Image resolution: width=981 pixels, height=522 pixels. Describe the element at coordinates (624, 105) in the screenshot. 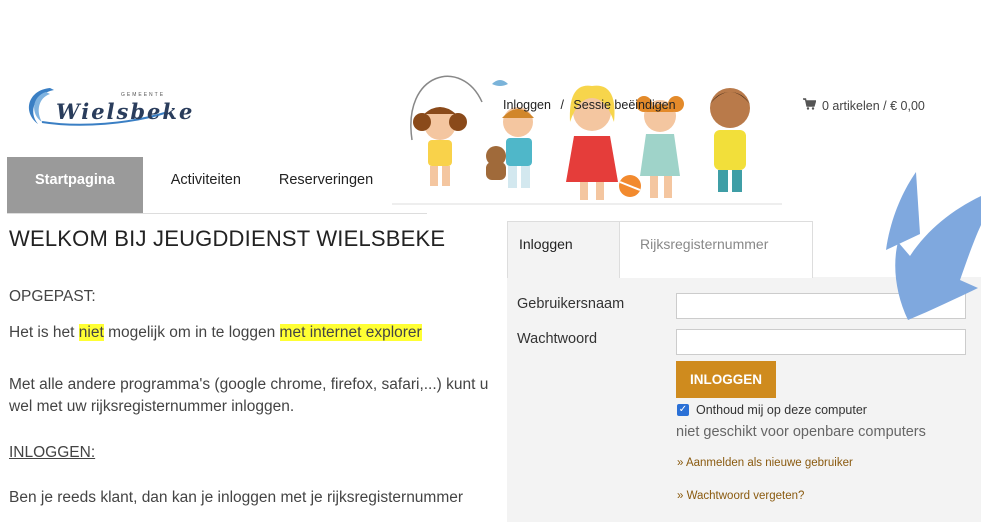

I see `logout-link: Sessie beëindigen` at that location.